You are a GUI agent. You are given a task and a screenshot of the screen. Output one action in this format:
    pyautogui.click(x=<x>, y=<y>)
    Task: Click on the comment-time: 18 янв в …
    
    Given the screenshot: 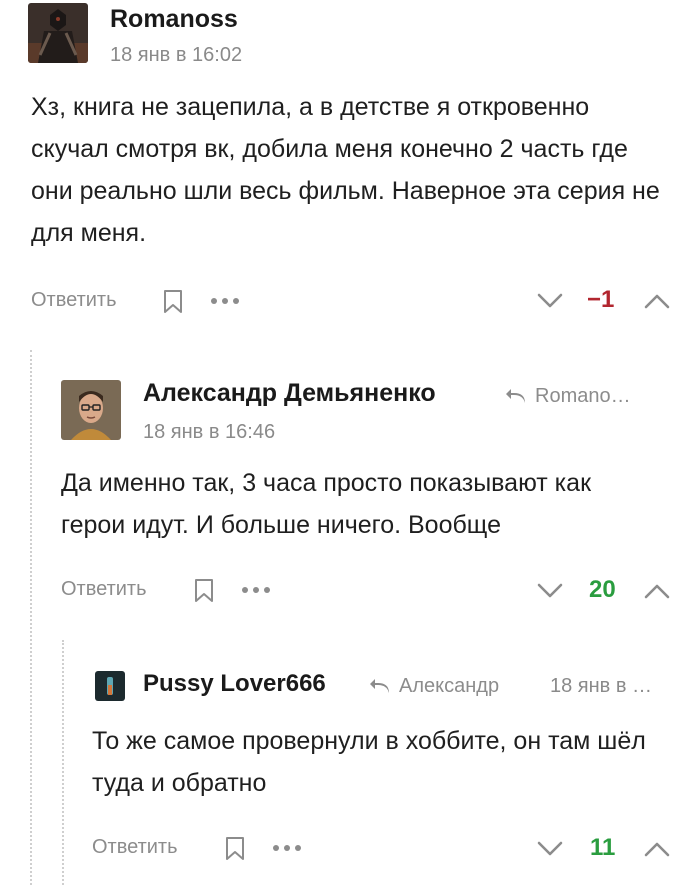 What is the action you would take?
    pyautogui.click(x=601, y=686)
    